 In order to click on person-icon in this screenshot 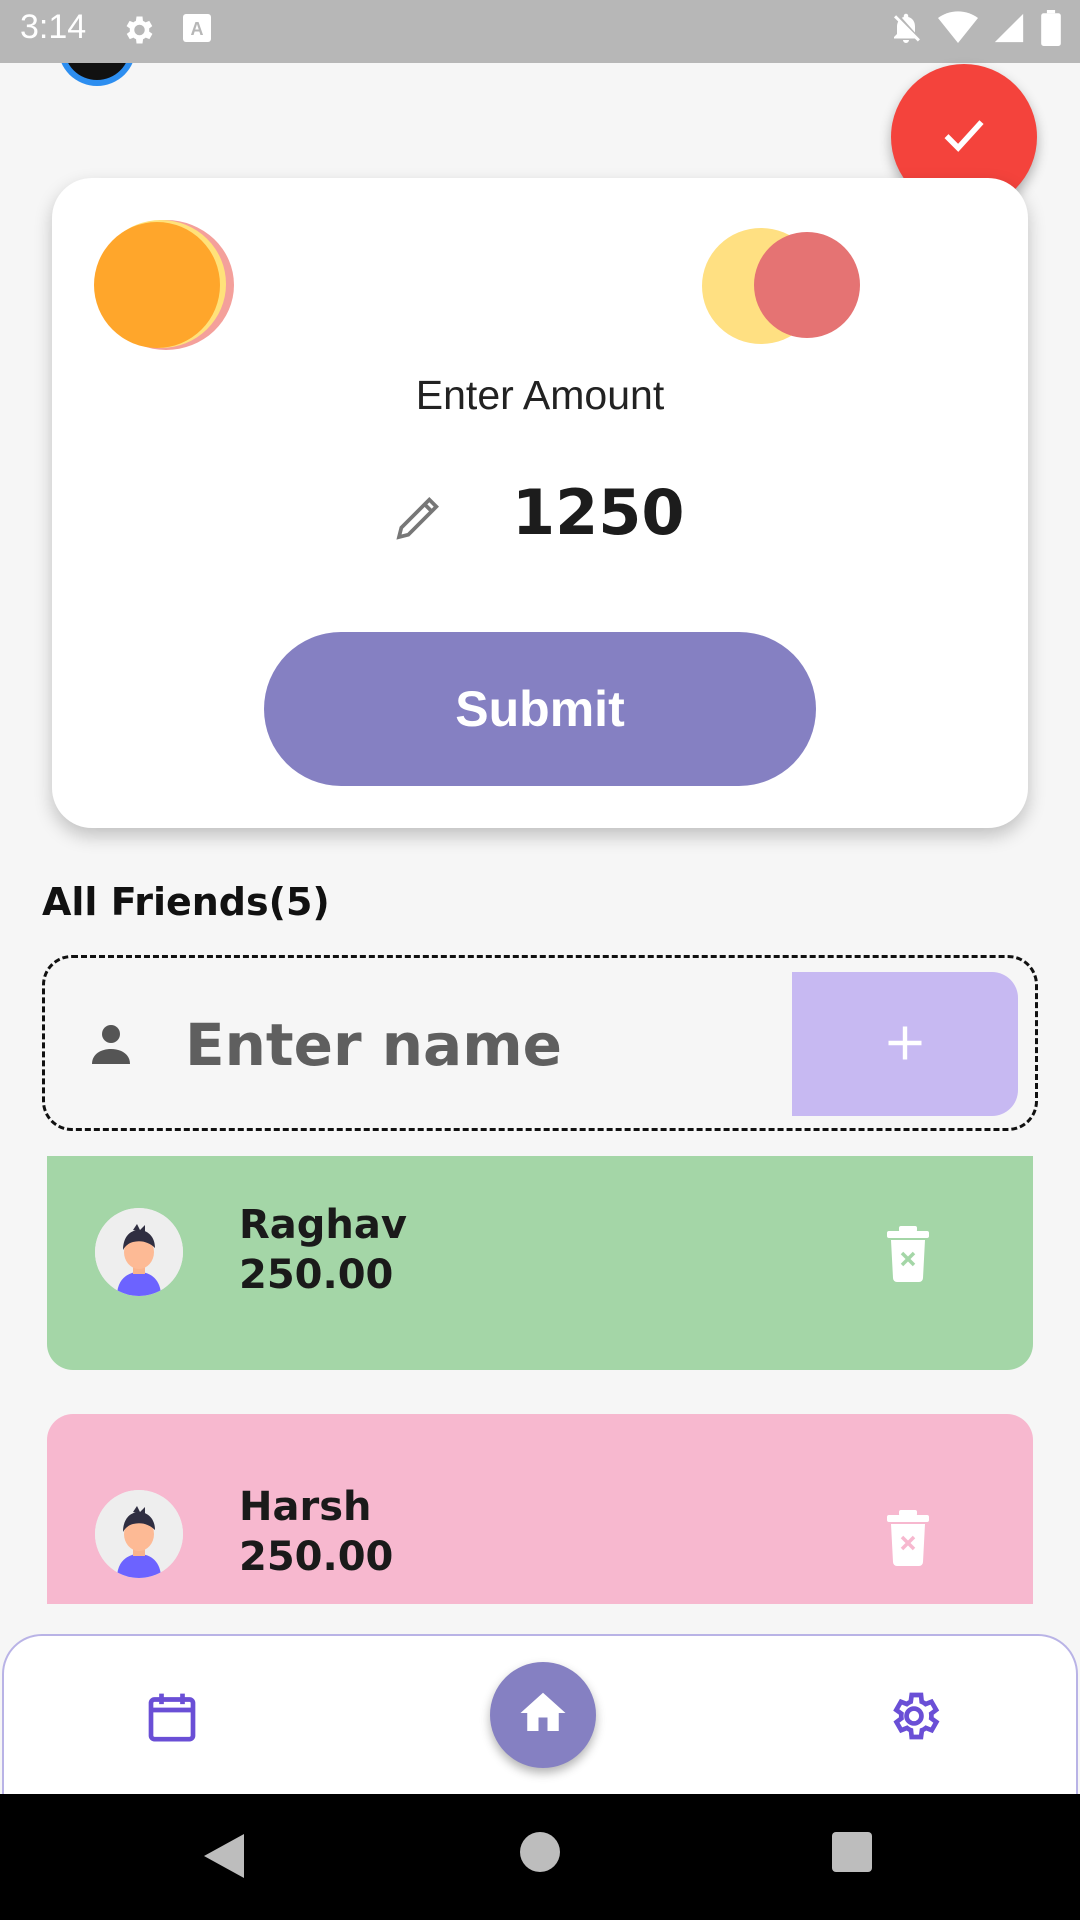, I will do `click(111, 1046)`.